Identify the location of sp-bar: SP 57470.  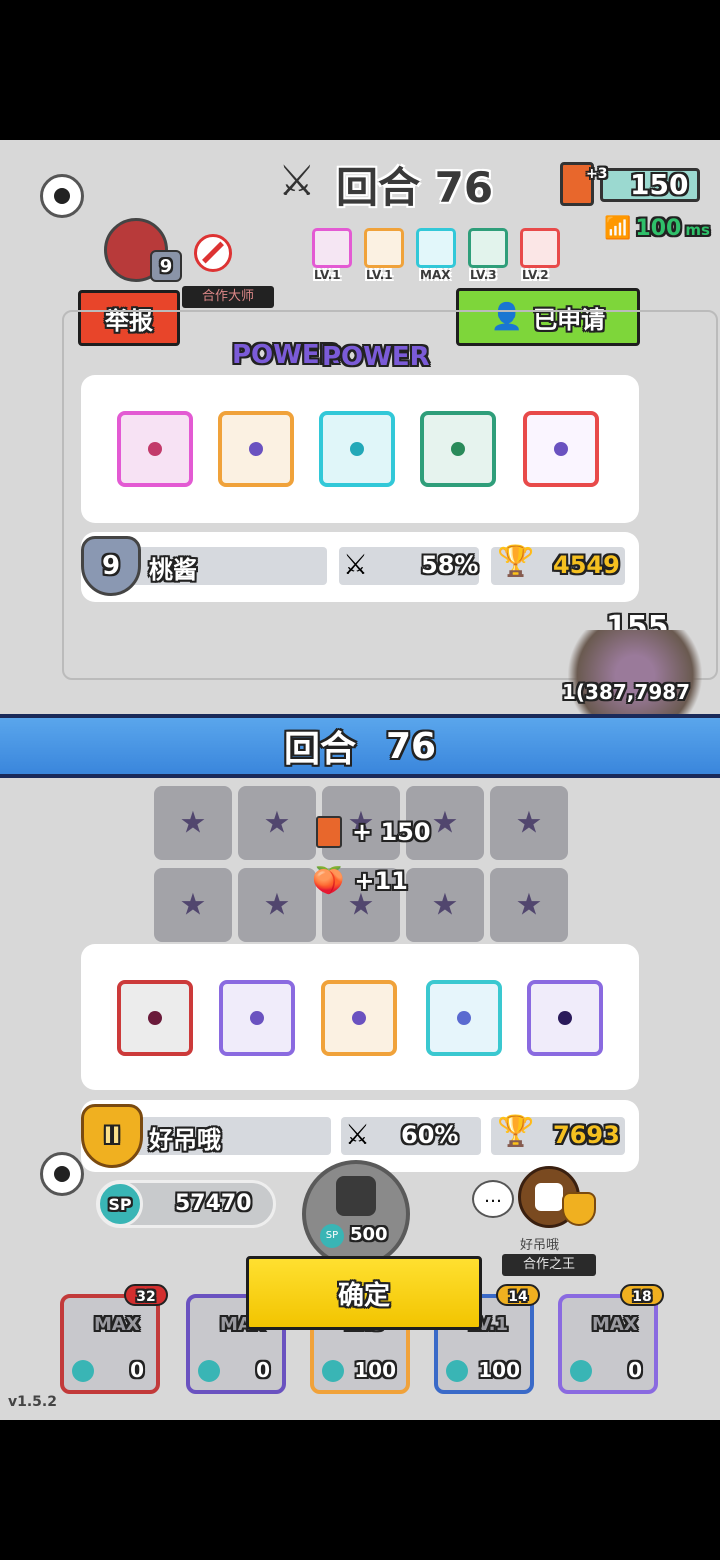
(186, 1204).